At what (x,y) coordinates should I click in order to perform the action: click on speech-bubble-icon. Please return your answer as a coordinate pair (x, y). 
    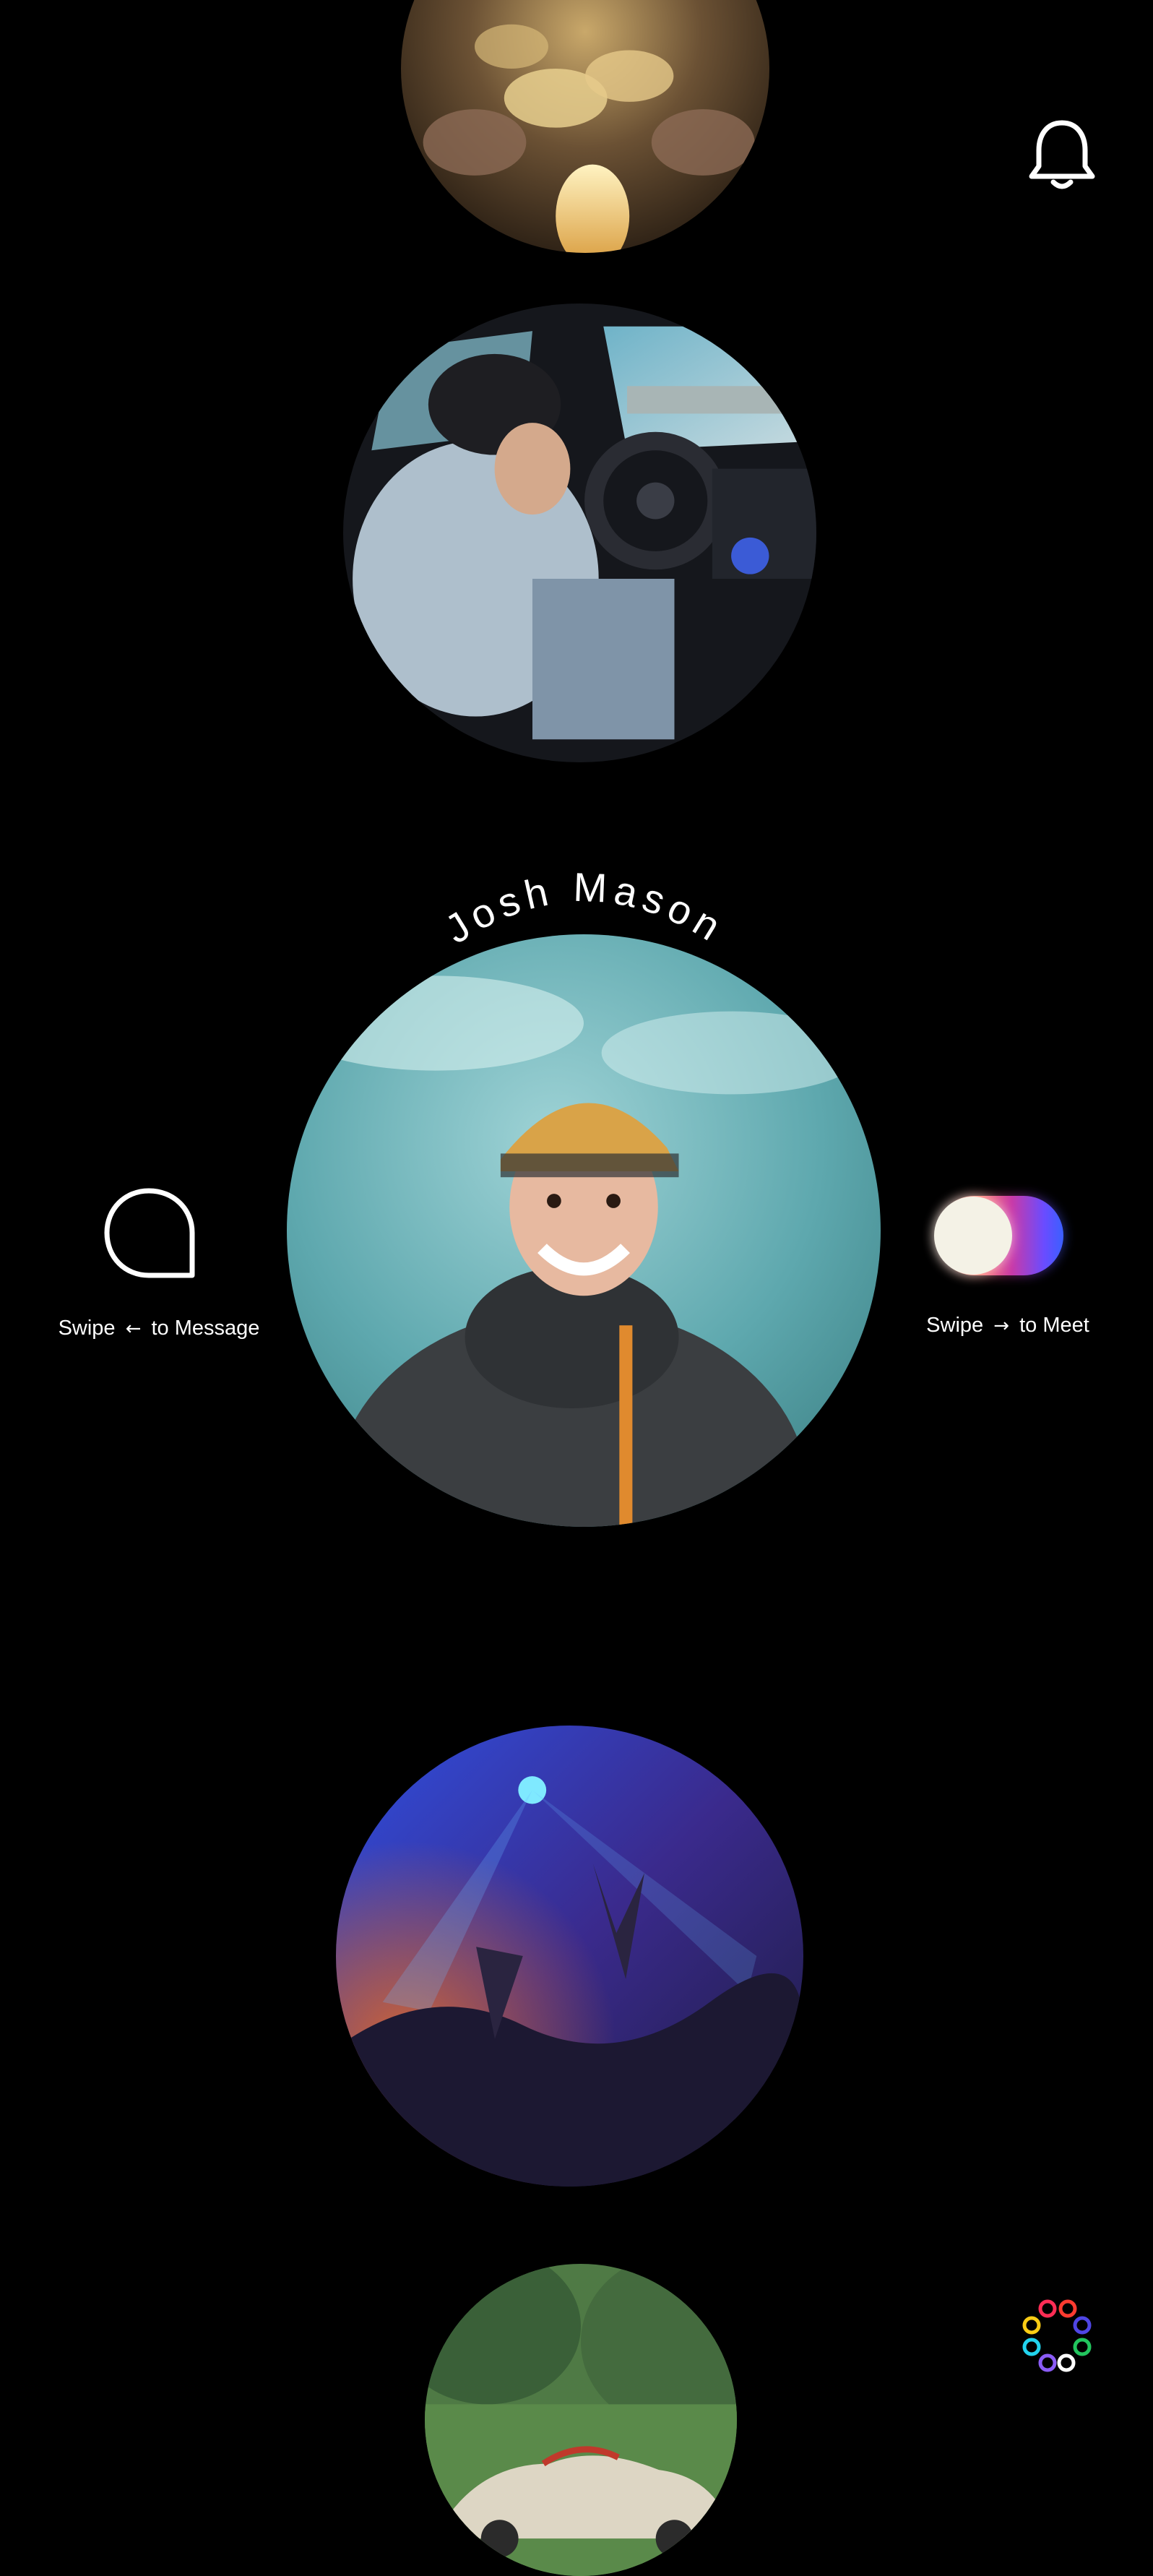
    Looking at the image, I should click on (150, 1234).